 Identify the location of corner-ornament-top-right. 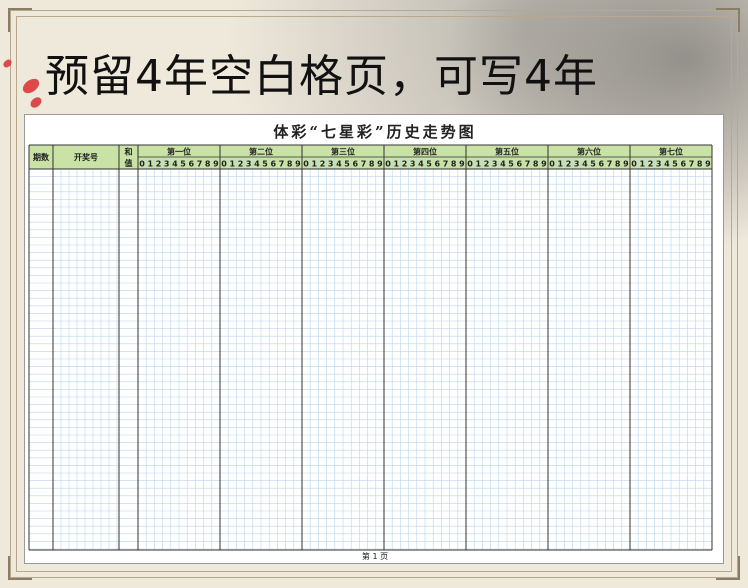
(728, 20).